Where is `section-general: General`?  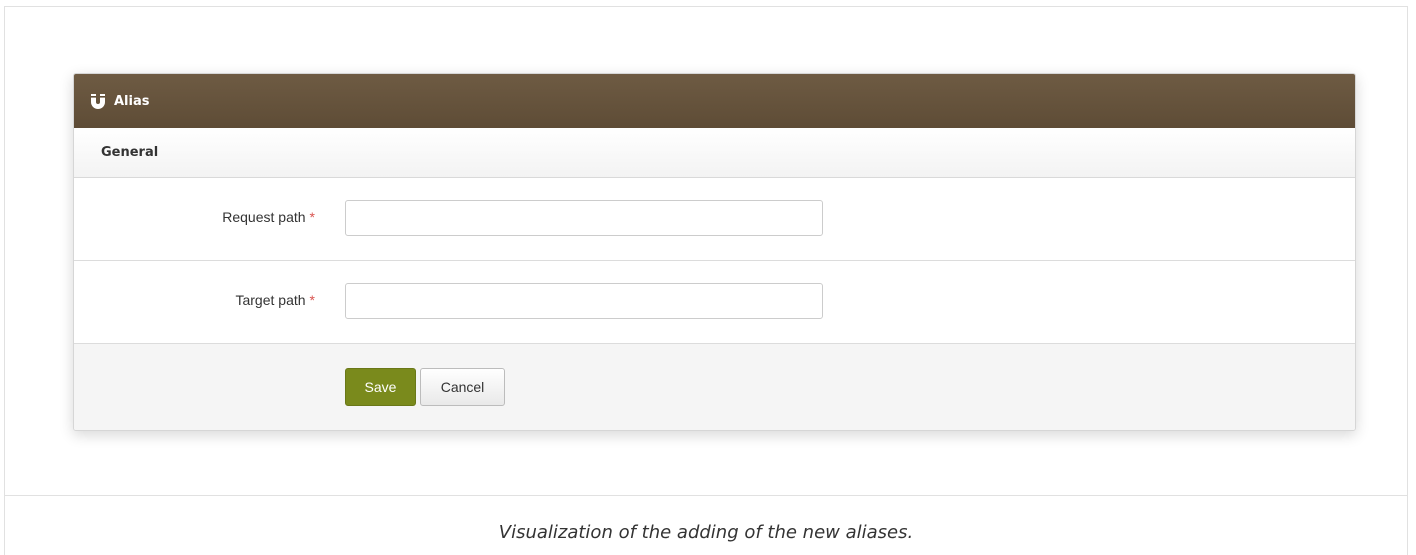
section-general: General is located at coordinates (714, 153).